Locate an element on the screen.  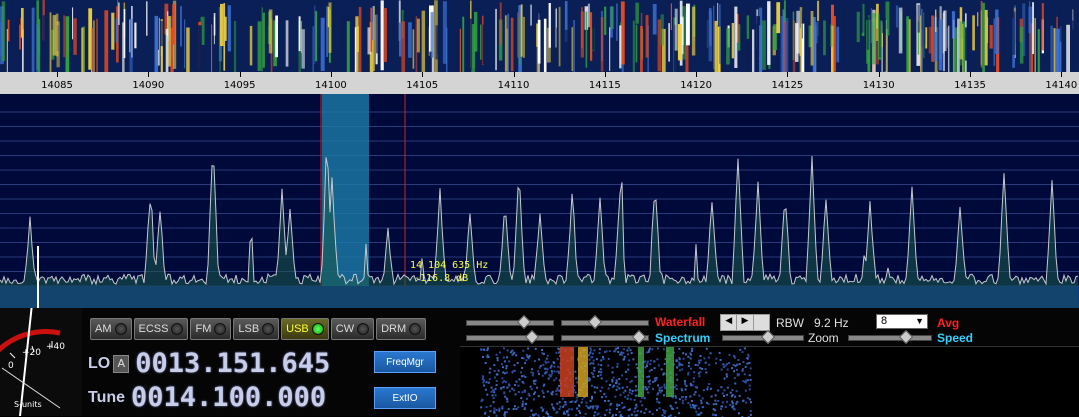
speed-slider is located at coordinates (890, 338).